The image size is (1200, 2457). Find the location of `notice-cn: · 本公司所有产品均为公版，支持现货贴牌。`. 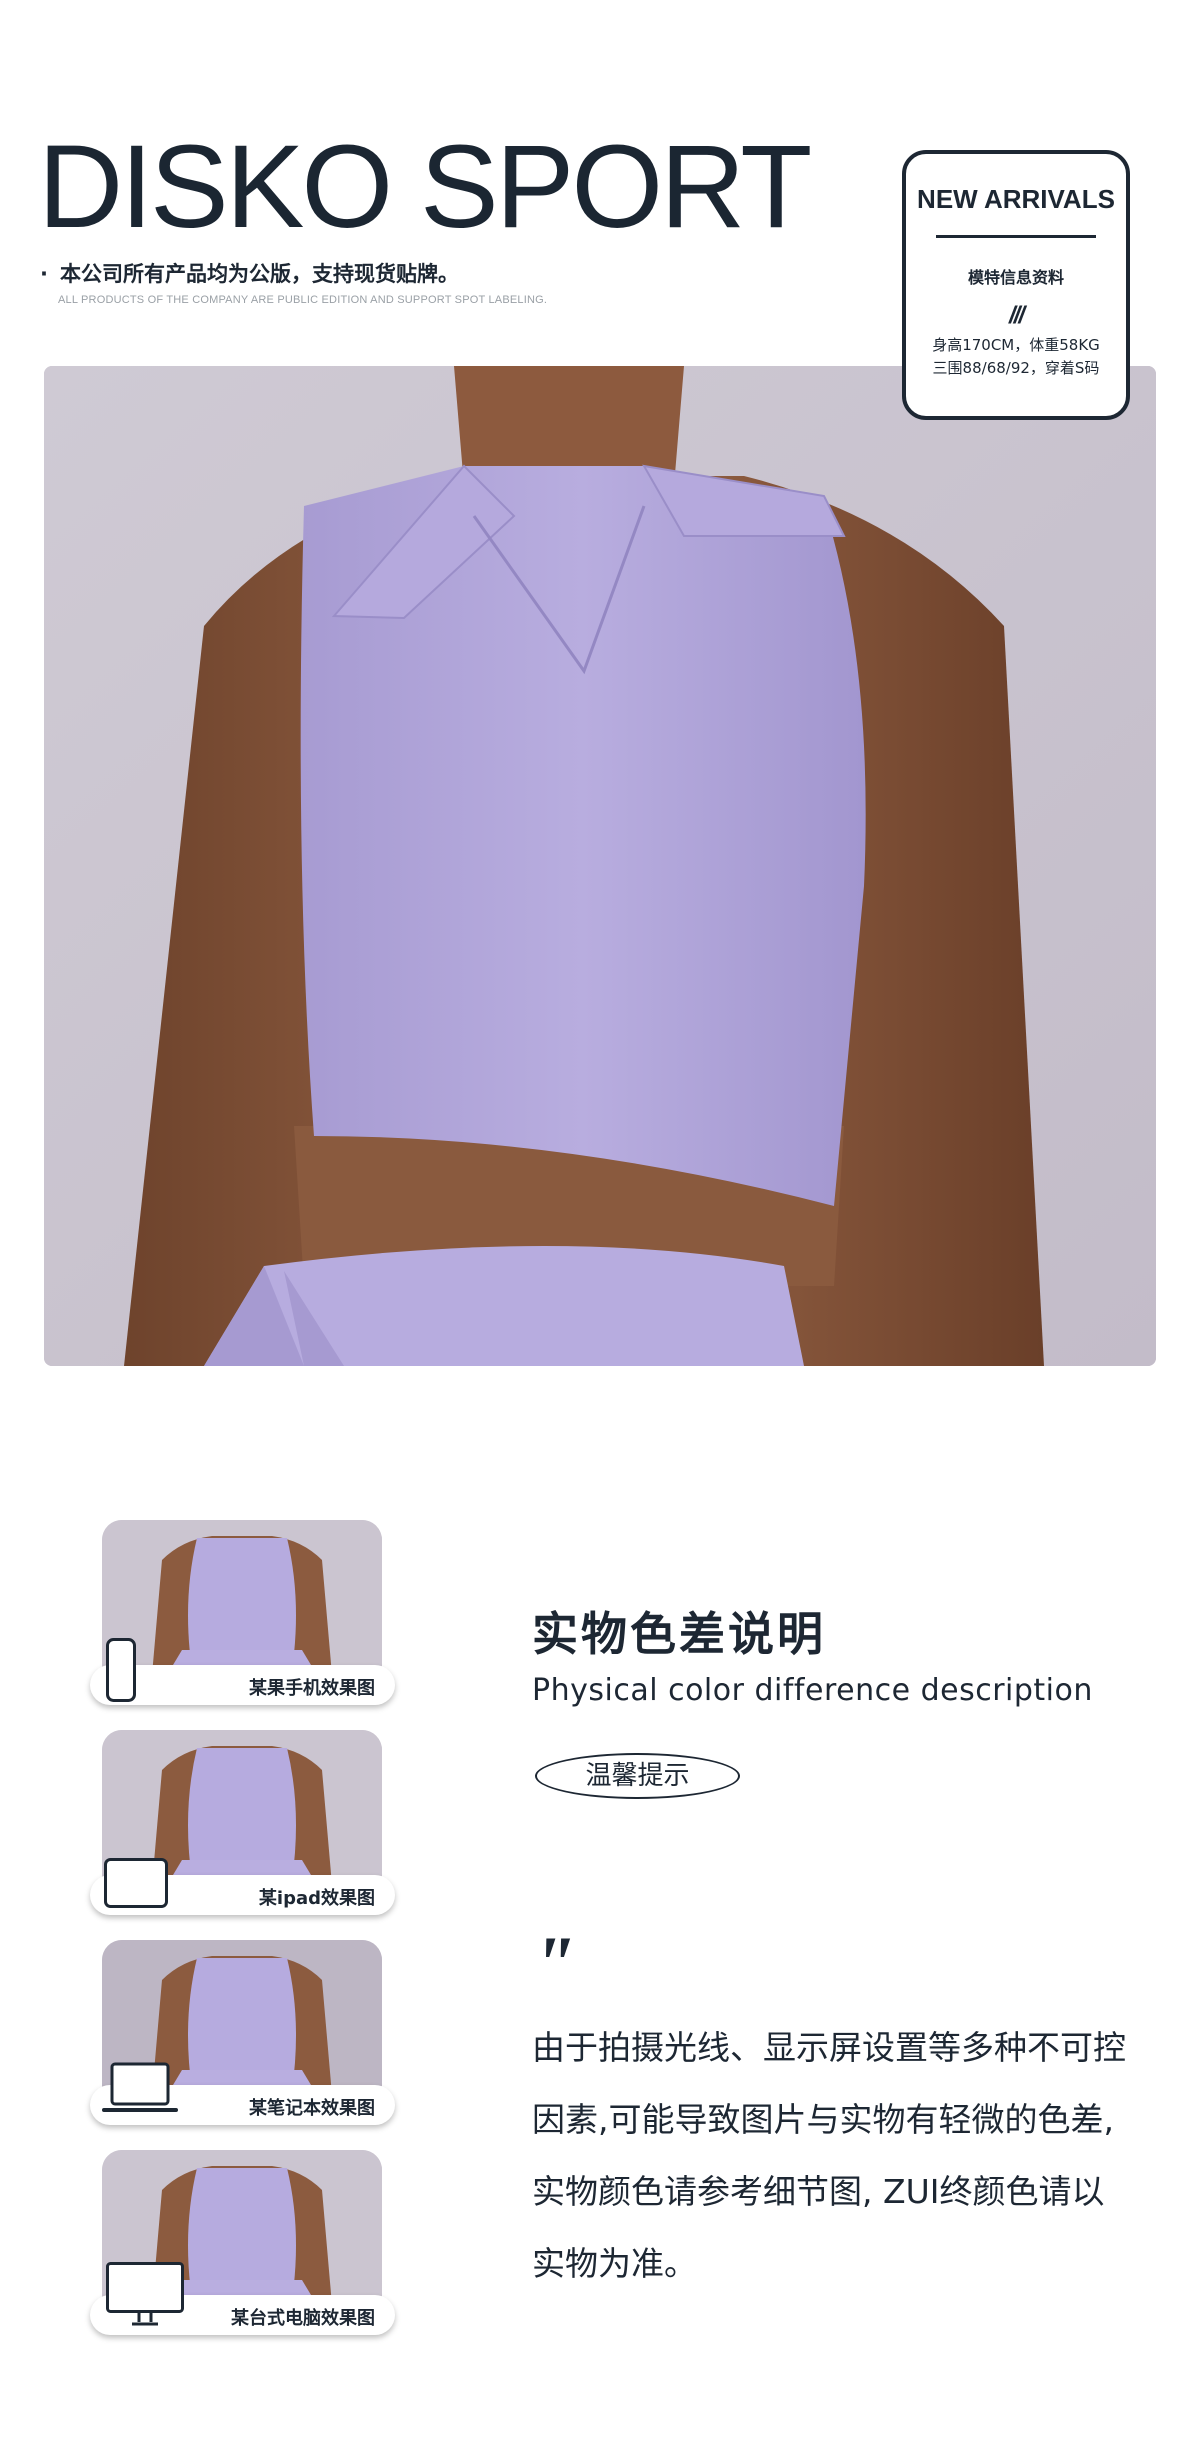

notice-cn: · 本公司所有产品均为公版，支持现货贴牌。 is located at coordinates (249, 273).